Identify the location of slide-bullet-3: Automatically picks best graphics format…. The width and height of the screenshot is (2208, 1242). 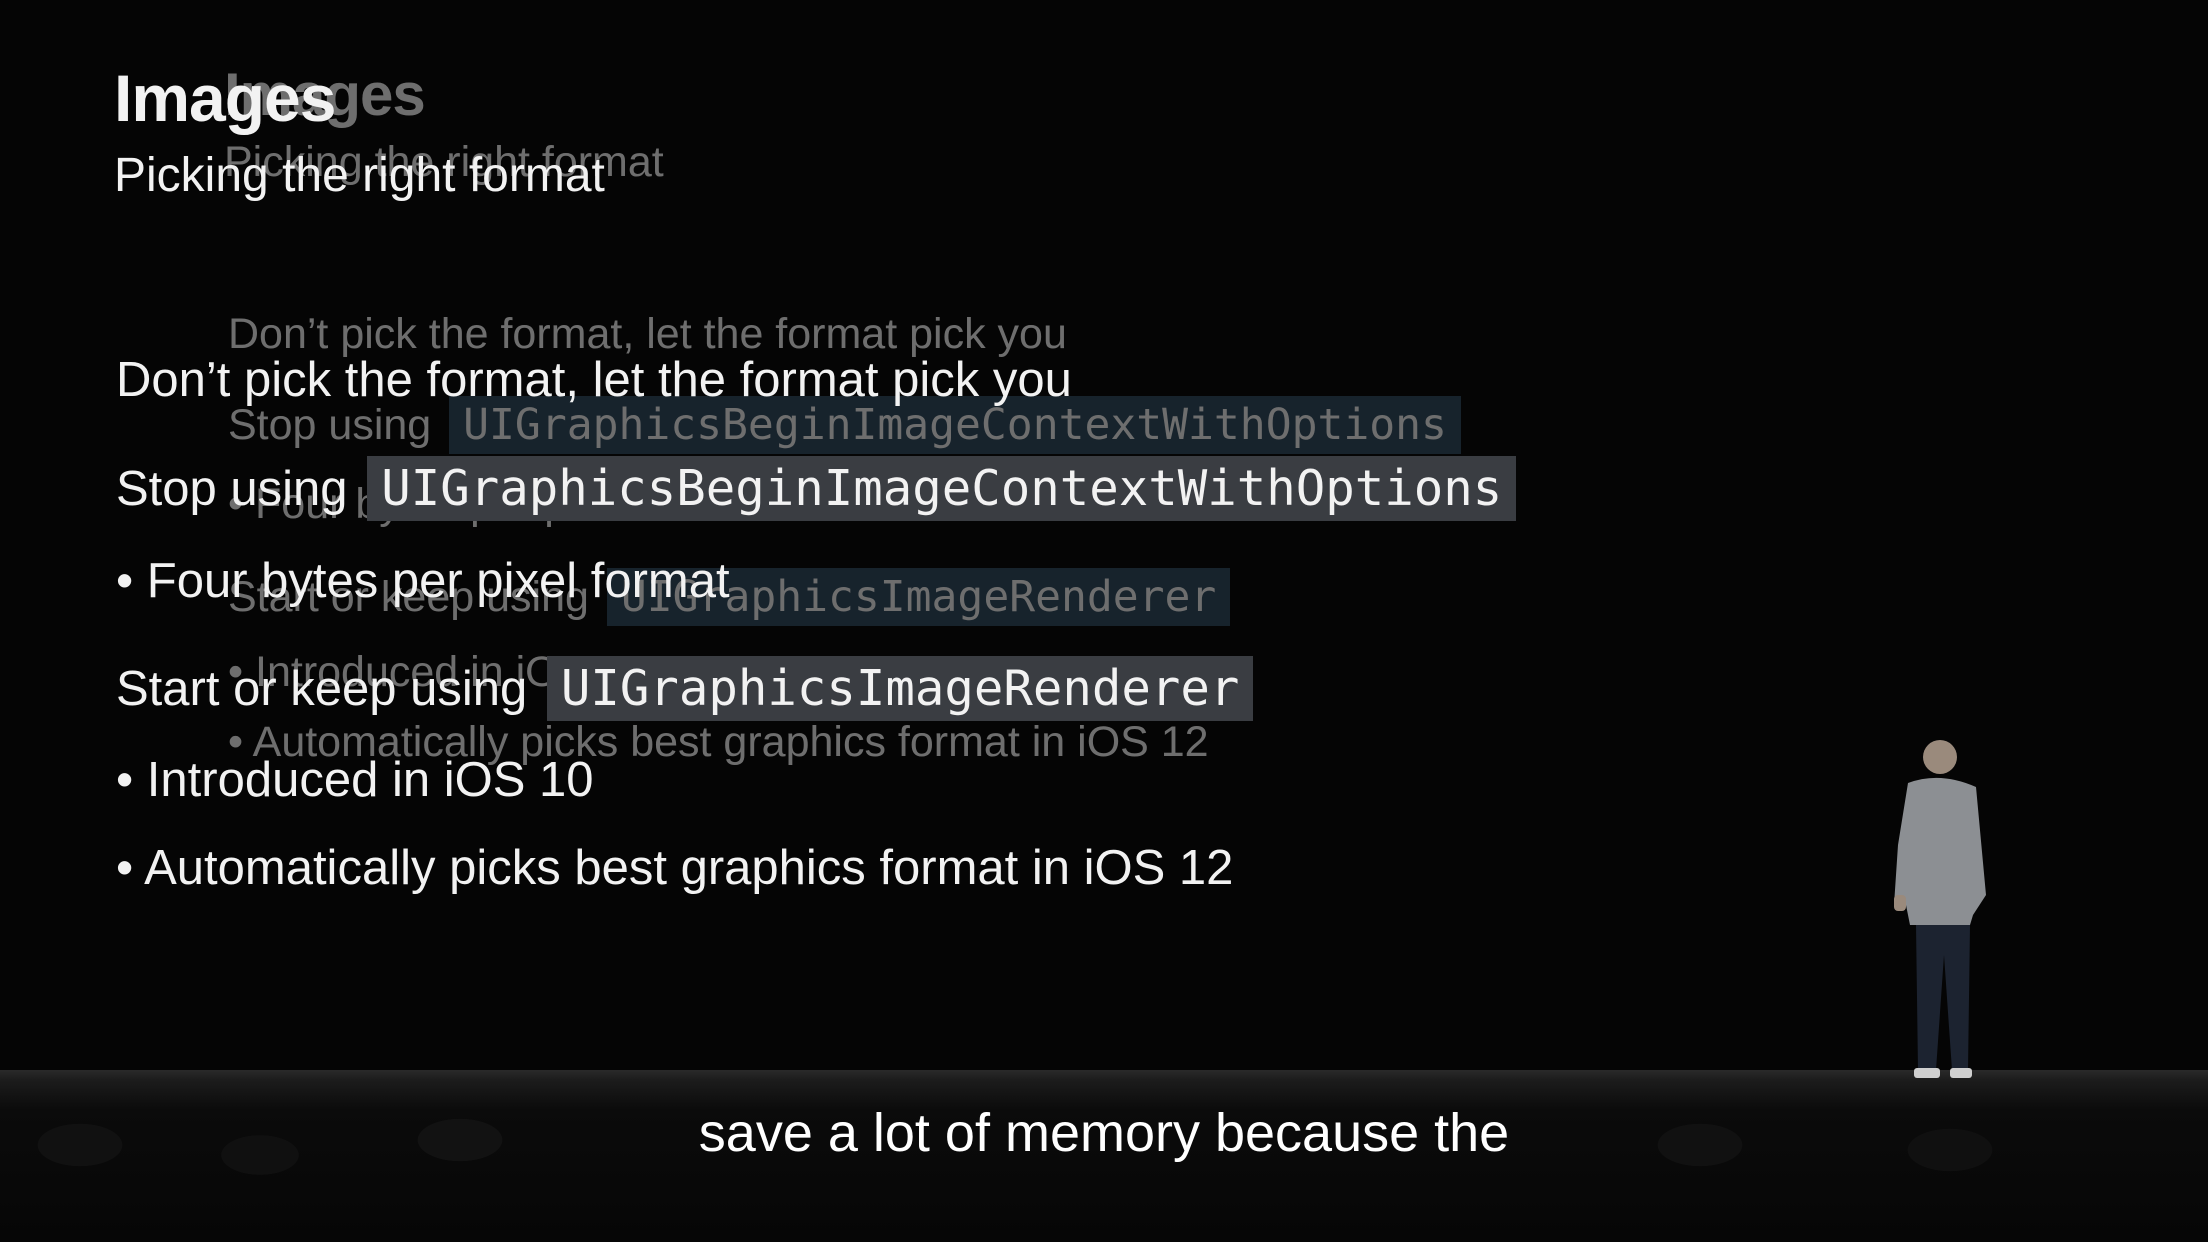
(674, 868).